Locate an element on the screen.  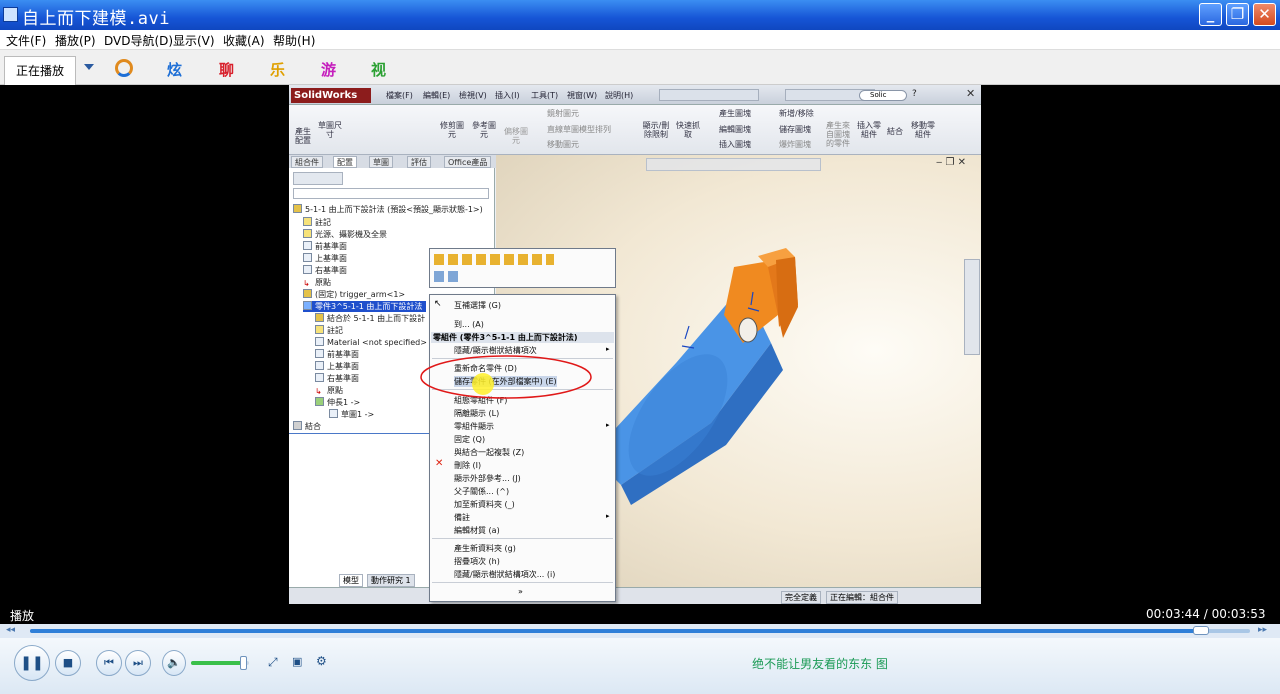
menu-external-refs: 顯示外部參考... (J) is located at coordinates (487, 478).